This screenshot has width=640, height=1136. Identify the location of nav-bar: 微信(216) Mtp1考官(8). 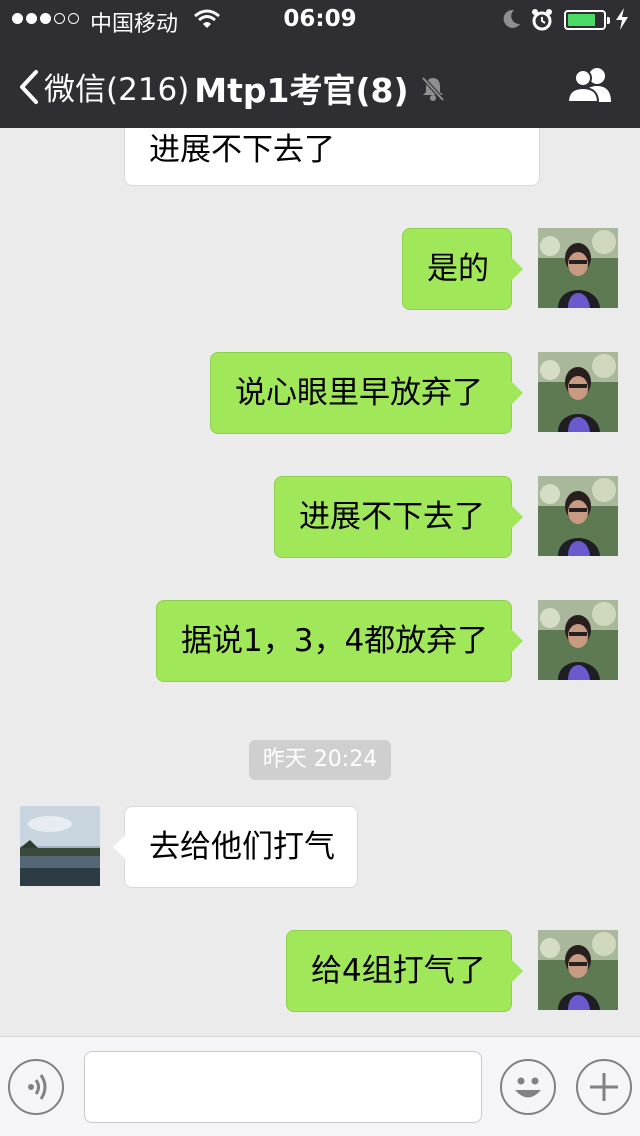
(320, 84).